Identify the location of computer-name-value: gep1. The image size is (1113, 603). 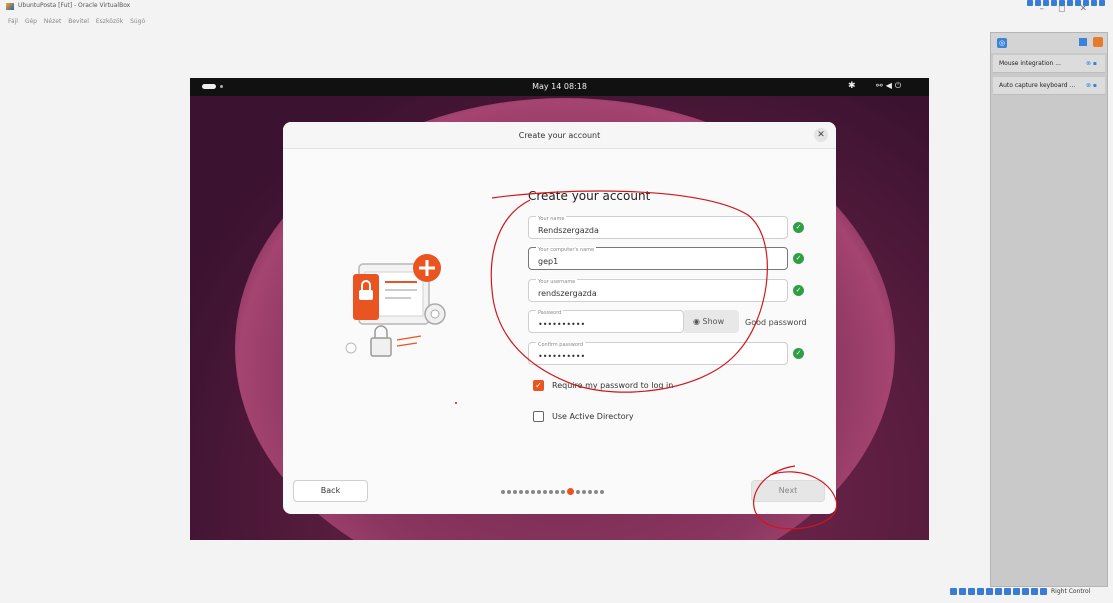
(548, 261).